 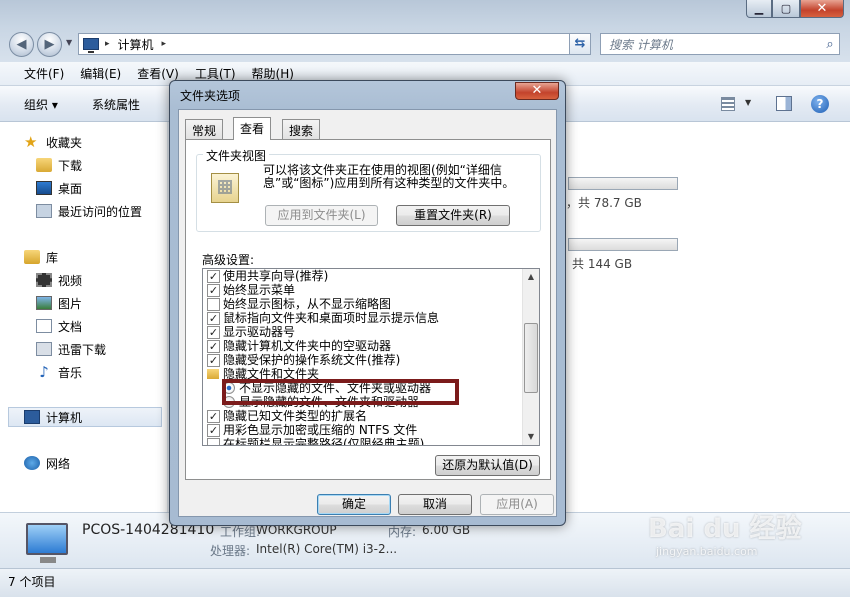 I want to click on search-input: 搜索 计算机 ⌕, so click(x=720, y=44).